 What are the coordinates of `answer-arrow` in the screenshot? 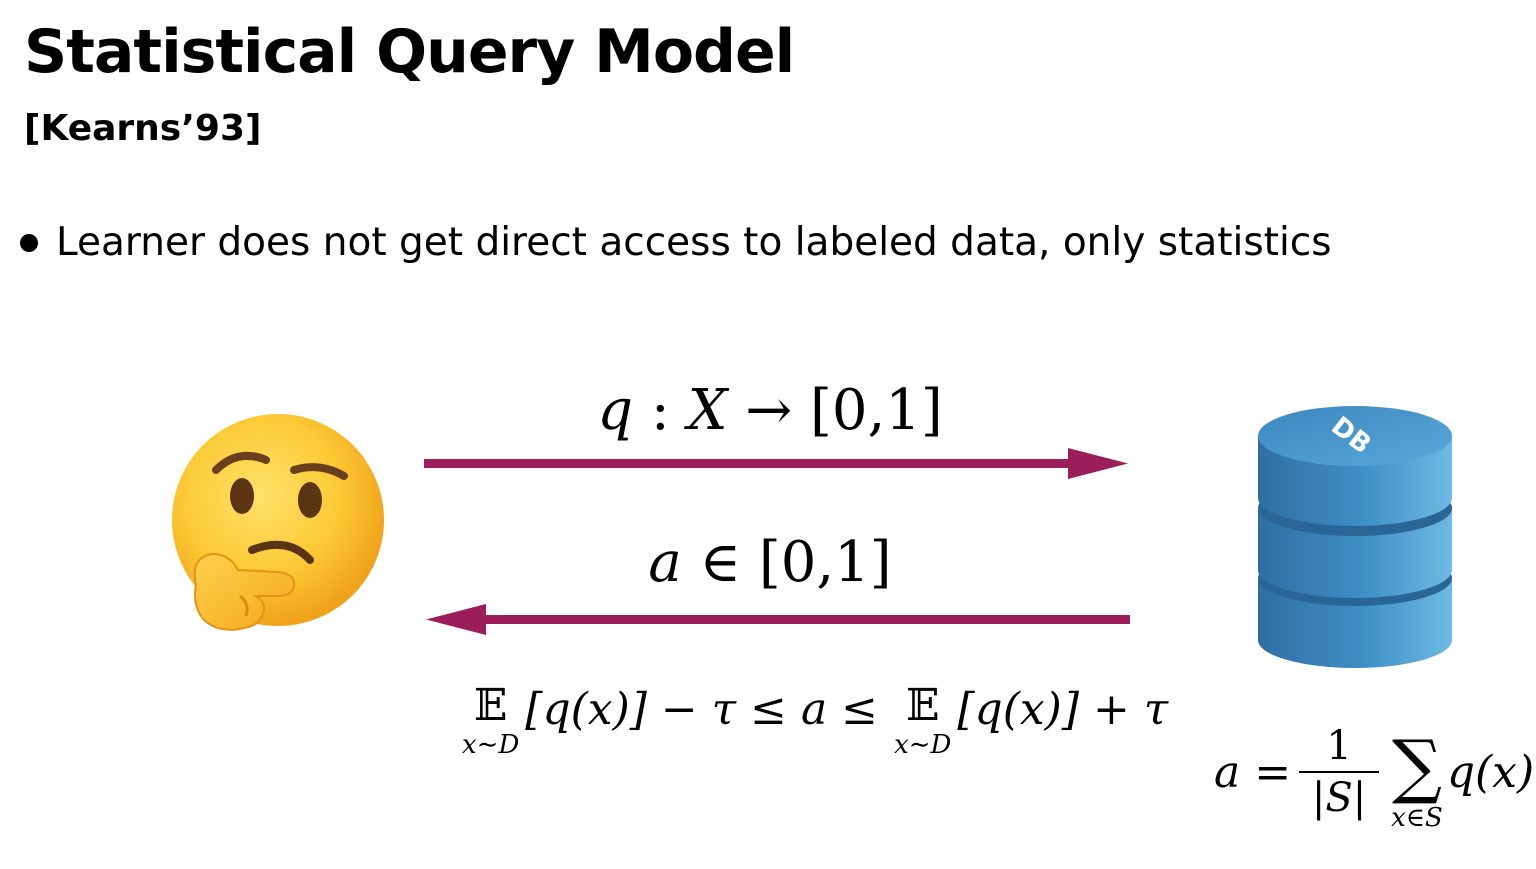 It's located at (778, 619).